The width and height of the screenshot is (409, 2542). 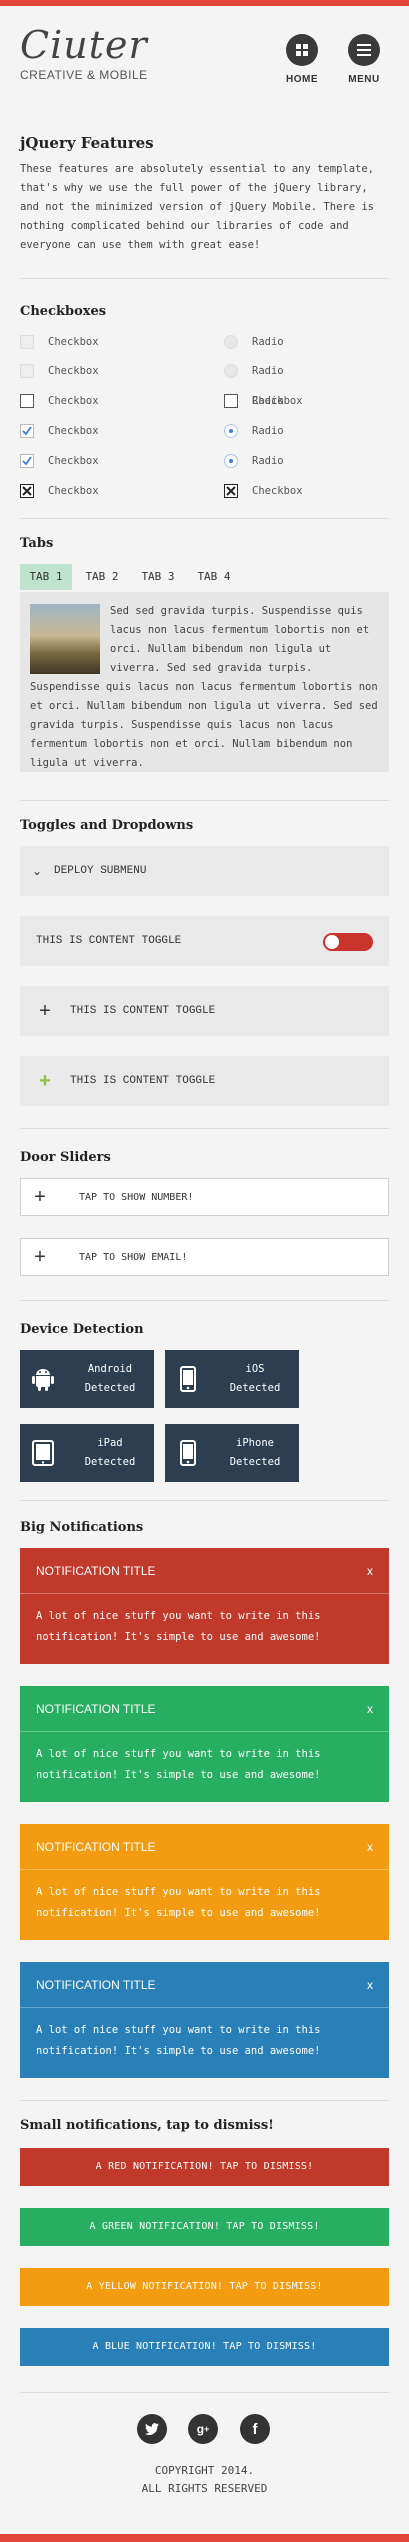 I want to click on logo: Ciuter CREATIVE & MOBILE, so click(x=84, y=54).